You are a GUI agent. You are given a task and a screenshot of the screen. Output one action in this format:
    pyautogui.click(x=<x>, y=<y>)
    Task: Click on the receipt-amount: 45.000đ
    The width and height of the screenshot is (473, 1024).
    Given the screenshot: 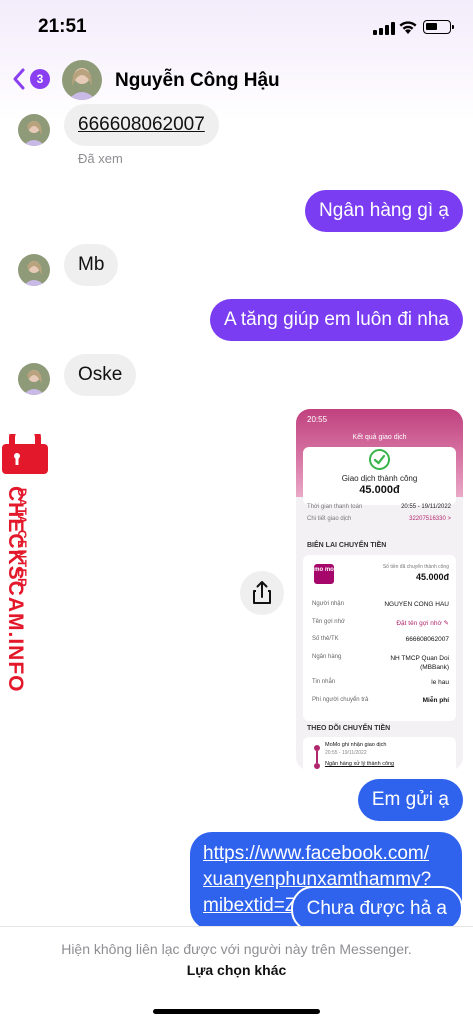 What is the action you would take?
    pyautogui.click(x=379, y=490)
    